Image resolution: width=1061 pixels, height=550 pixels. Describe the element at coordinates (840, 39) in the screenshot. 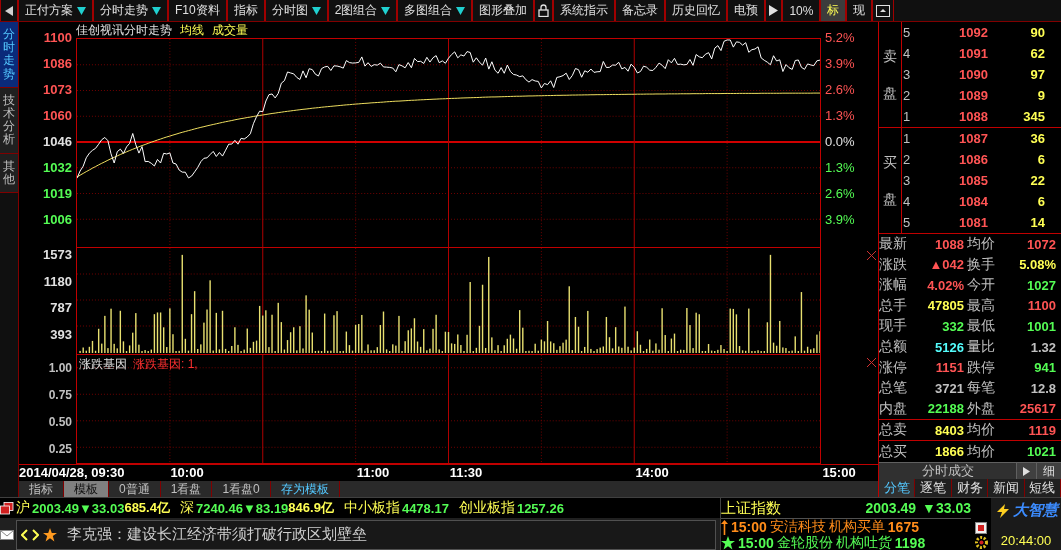

I see `percent-axis-label: 5.2%` at that location.